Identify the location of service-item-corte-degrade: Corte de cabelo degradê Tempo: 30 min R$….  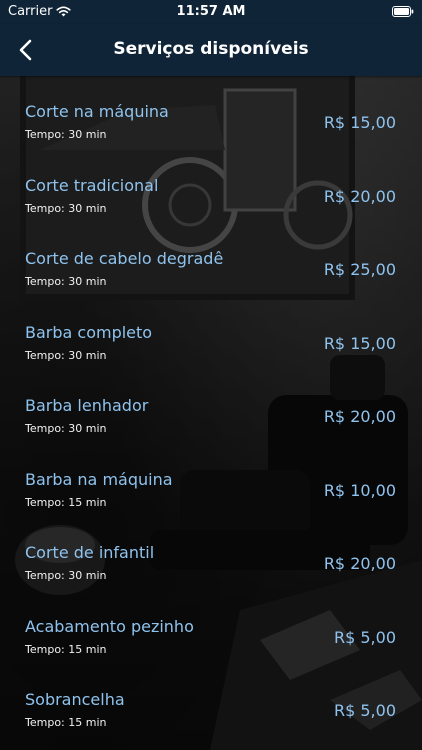
(211, 260).